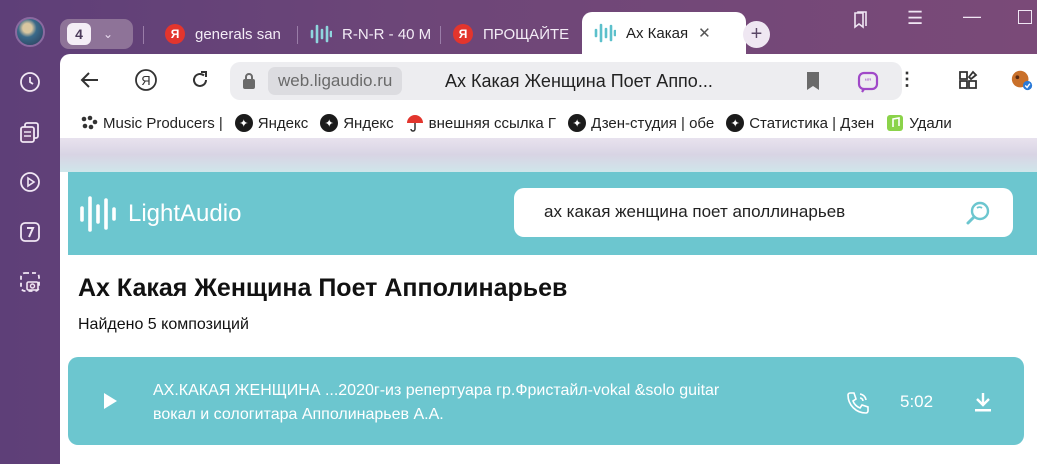  I want to click on extension-avatar-button, so click(1022, 80).